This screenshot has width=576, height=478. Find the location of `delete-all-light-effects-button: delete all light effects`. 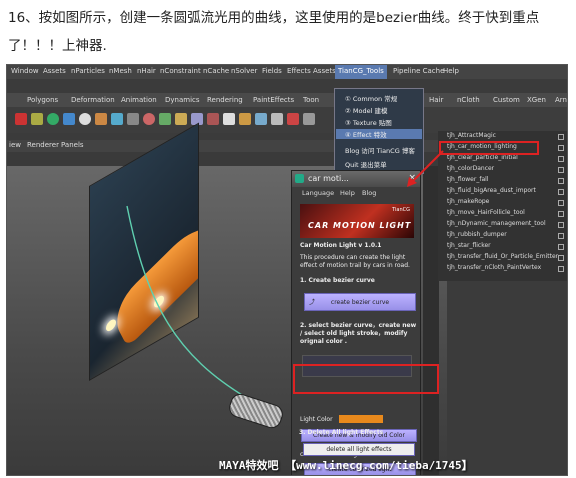

delete-all-light-effects-button: delete all light effects is located at coordinates (359, 449).